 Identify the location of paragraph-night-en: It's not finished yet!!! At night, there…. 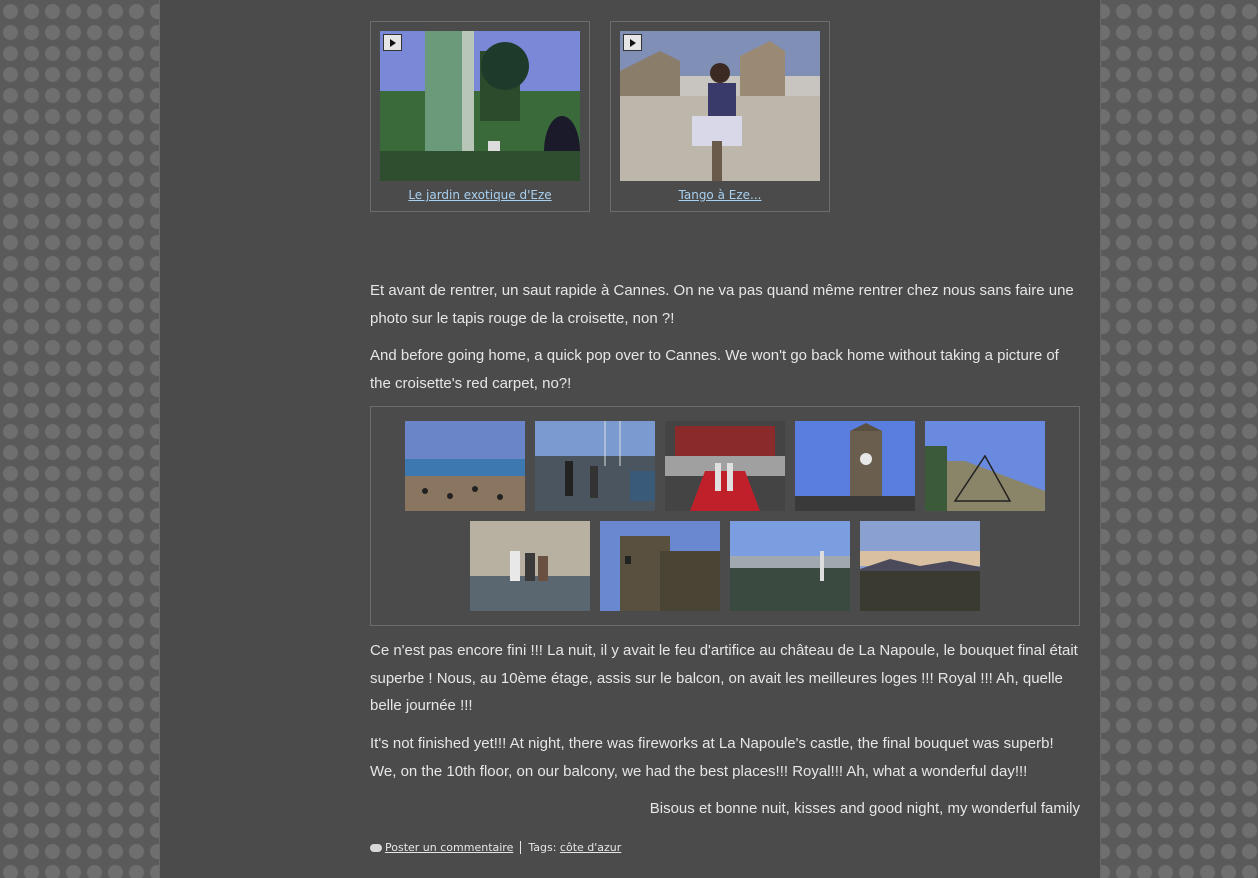
(712, 757).